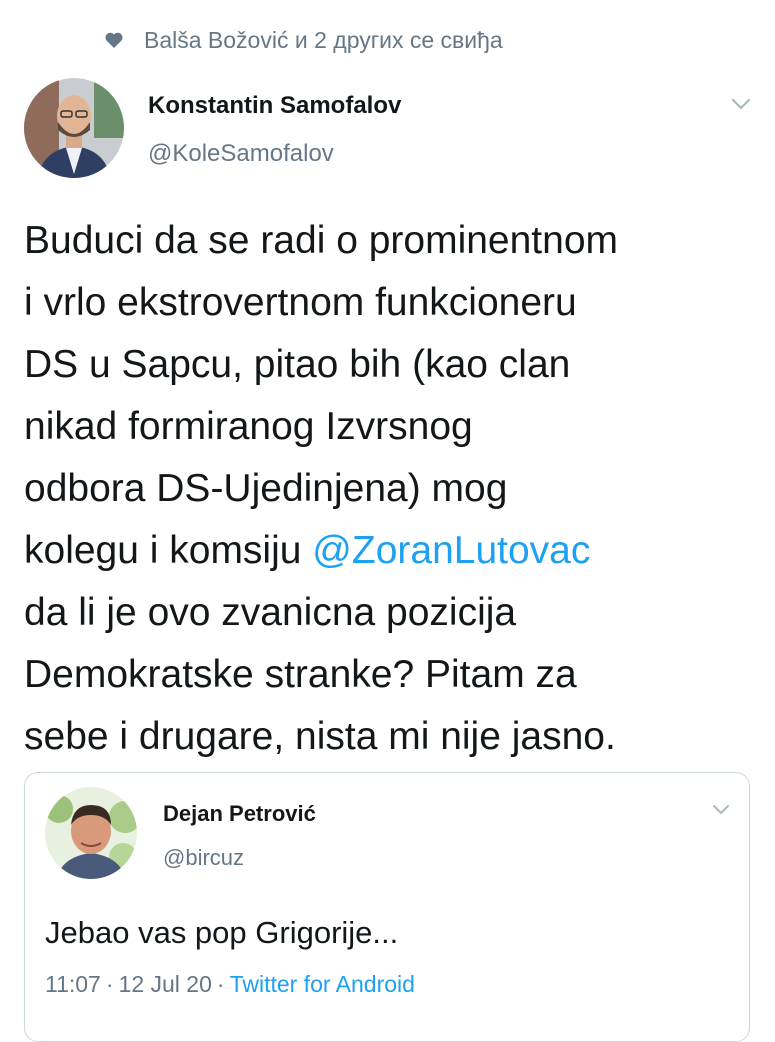  I want to click on quoted-author-name: Dejan Petrović, so click(239, 814).